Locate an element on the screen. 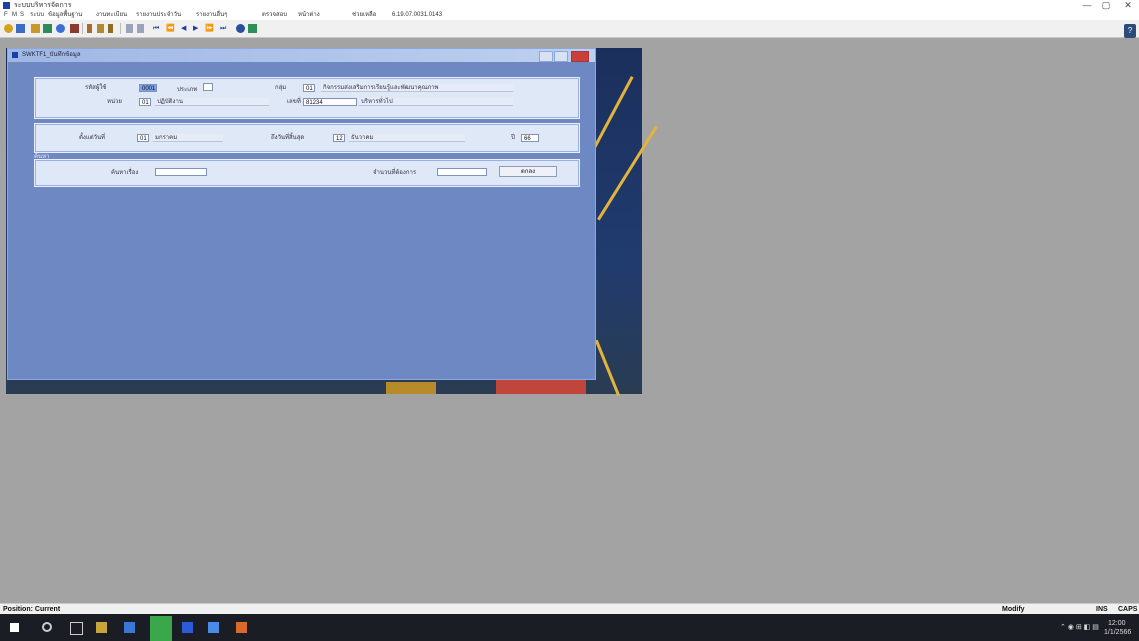 This screenshot has width=1139, height=641. search-taskbar-icon is located at coordinates (47, 627).